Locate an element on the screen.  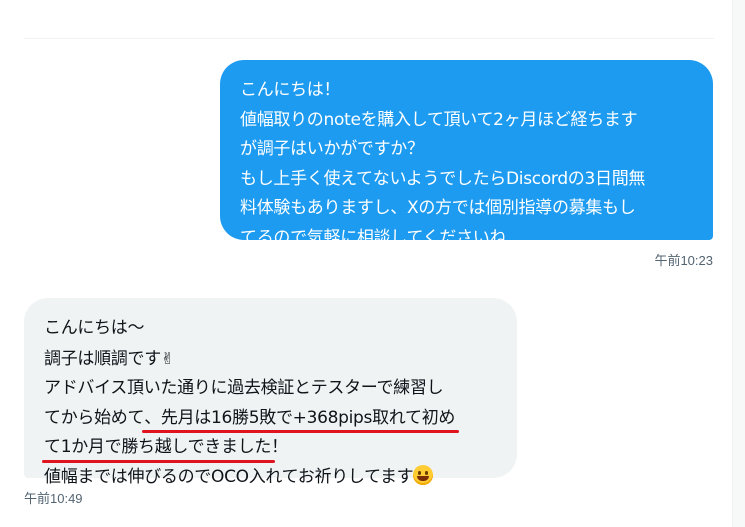
message-text: ！ is located at coordinates (279, 447).